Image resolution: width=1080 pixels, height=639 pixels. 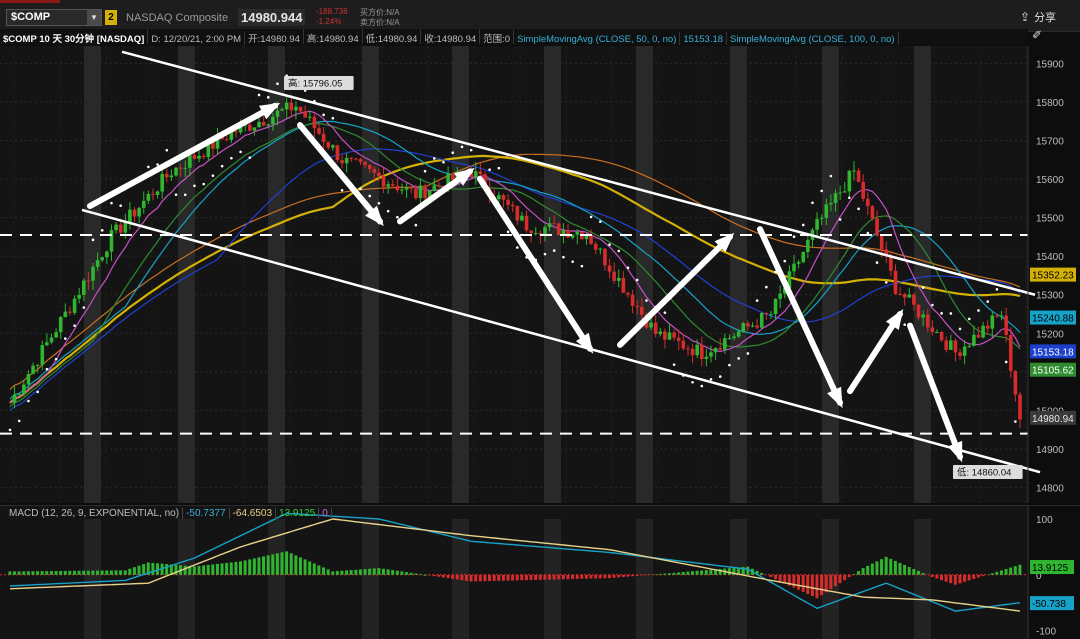 I want to click on bar-open: 开:14980.94, so click(x=274, y=37).